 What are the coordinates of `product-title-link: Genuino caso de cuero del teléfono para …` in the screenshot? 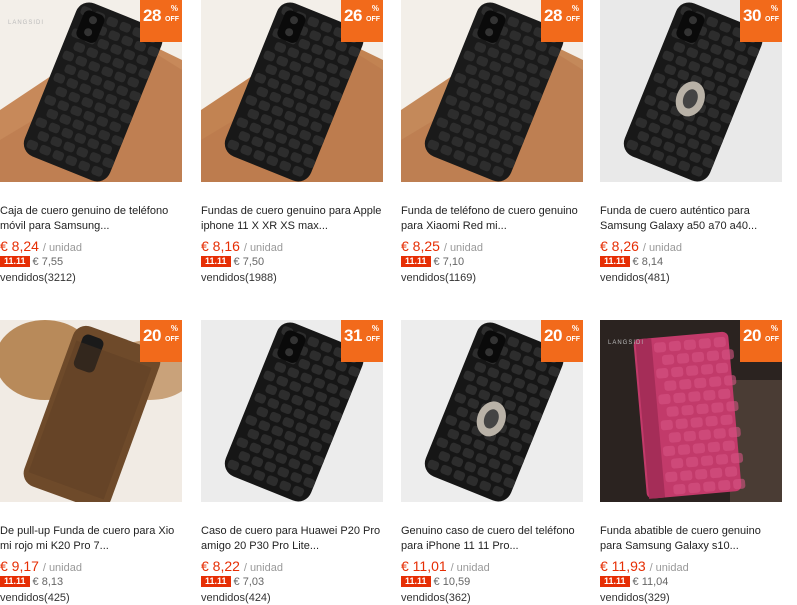 It's located at (492, 539).